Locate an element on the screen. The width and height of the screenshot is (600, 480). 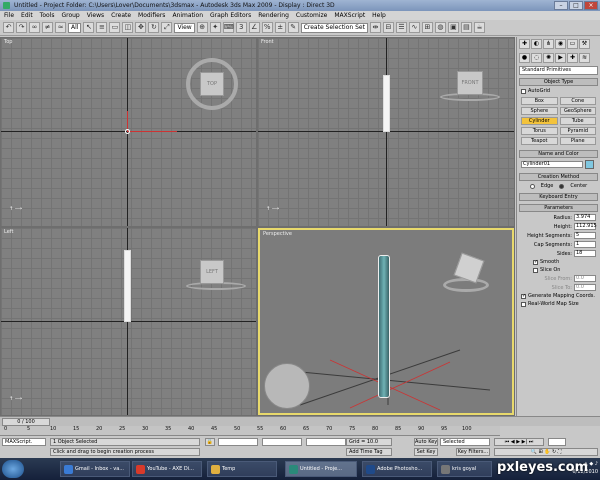
y-coord-field is located at coordinates (282, 442).